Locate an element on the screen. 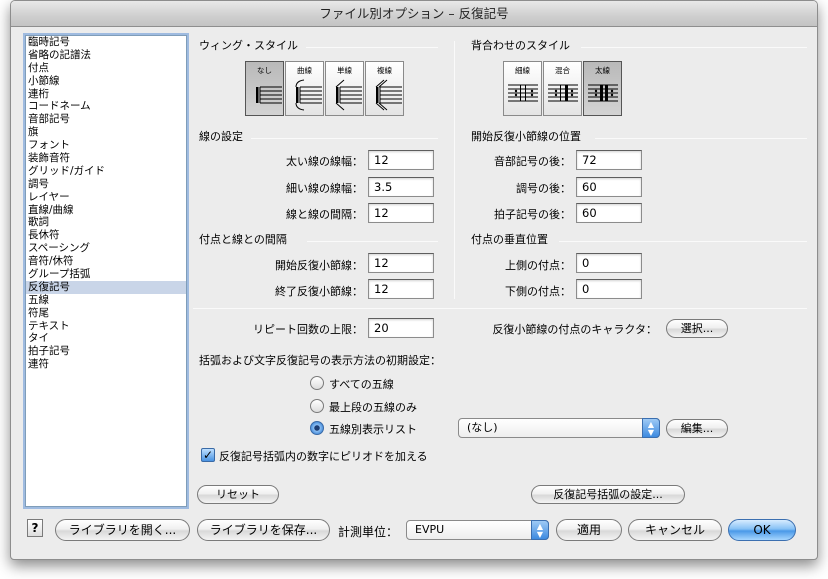 This screenshot has width=828, height=579. dot-spacing-title: 付点と線との間隔 is located at coordinates (243, 239).